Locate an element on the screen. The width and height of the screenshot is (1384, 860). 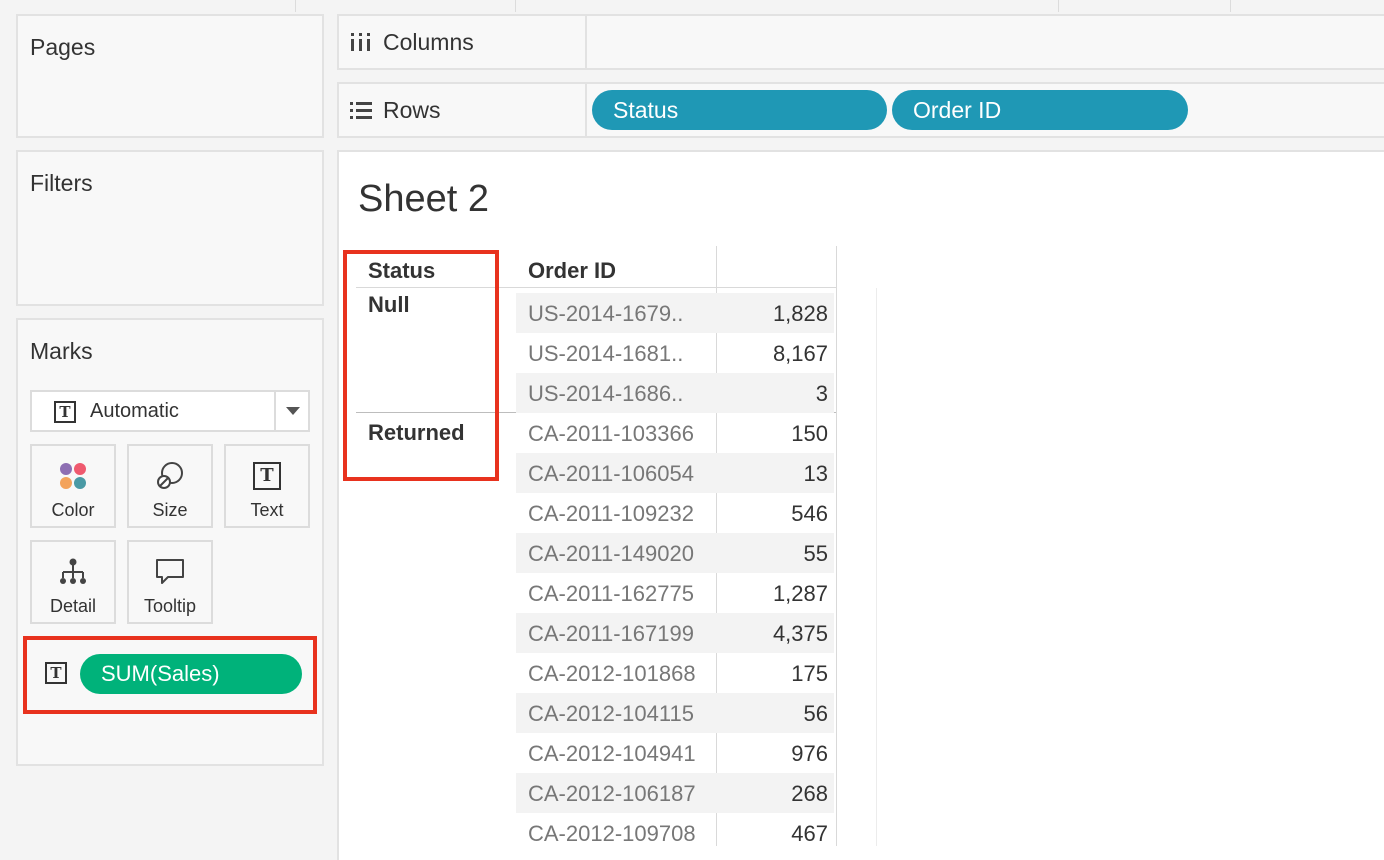
pages-card: Pages is located at coordinates (170, 76).